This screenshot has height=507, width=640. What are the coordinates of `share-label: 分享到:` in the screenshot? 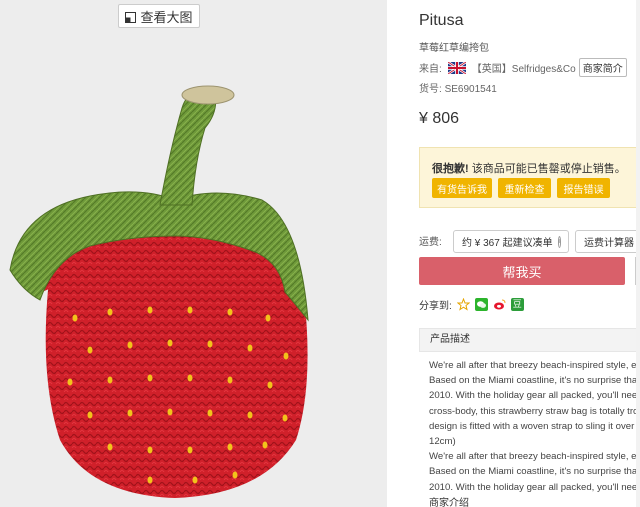 It's located at (435, 306).